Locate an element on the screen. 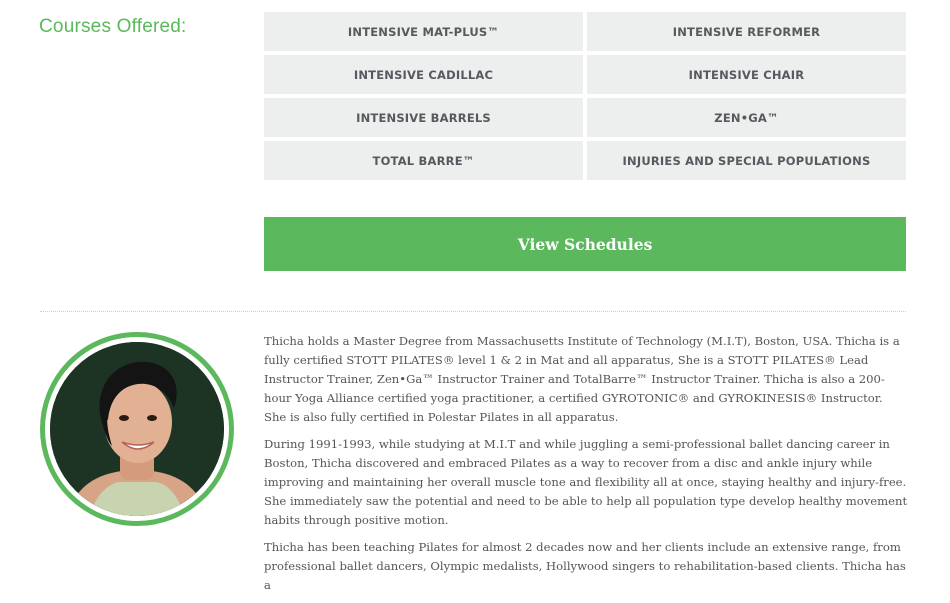  course-item: INTENSIVE BARRELS is located at coordinates (423, 117).